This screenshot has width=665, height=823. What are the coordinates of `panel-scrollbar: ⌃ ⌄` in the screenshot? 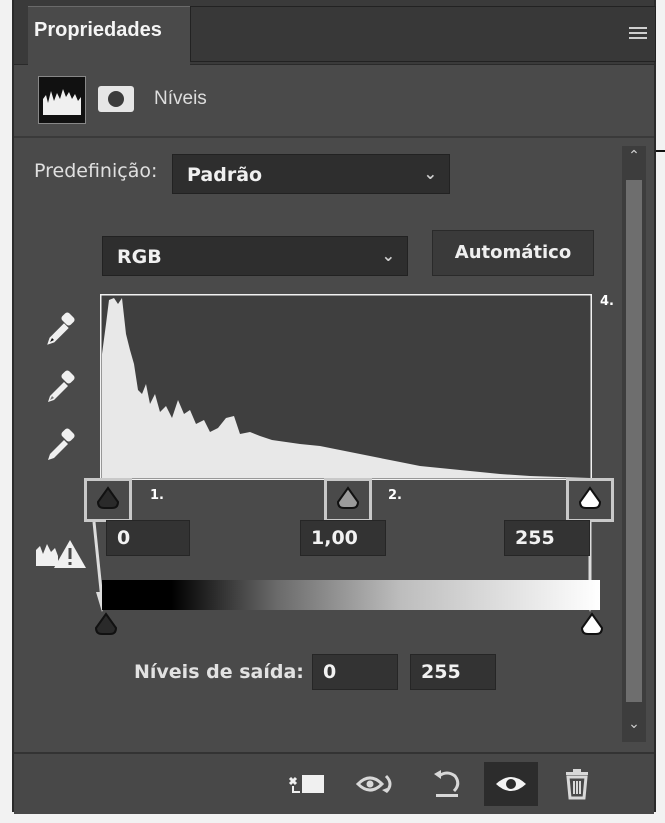 It's located at (634, 444).